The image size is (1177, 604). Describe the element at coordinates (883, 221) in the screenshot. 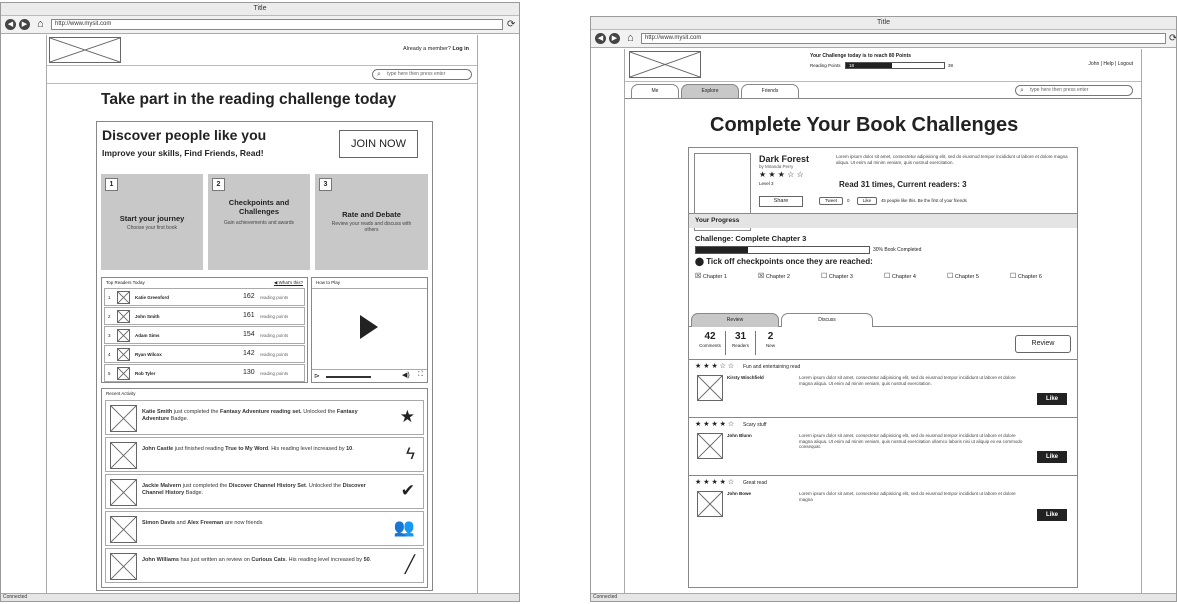

I see `progress-header: Your Progress` at that location.